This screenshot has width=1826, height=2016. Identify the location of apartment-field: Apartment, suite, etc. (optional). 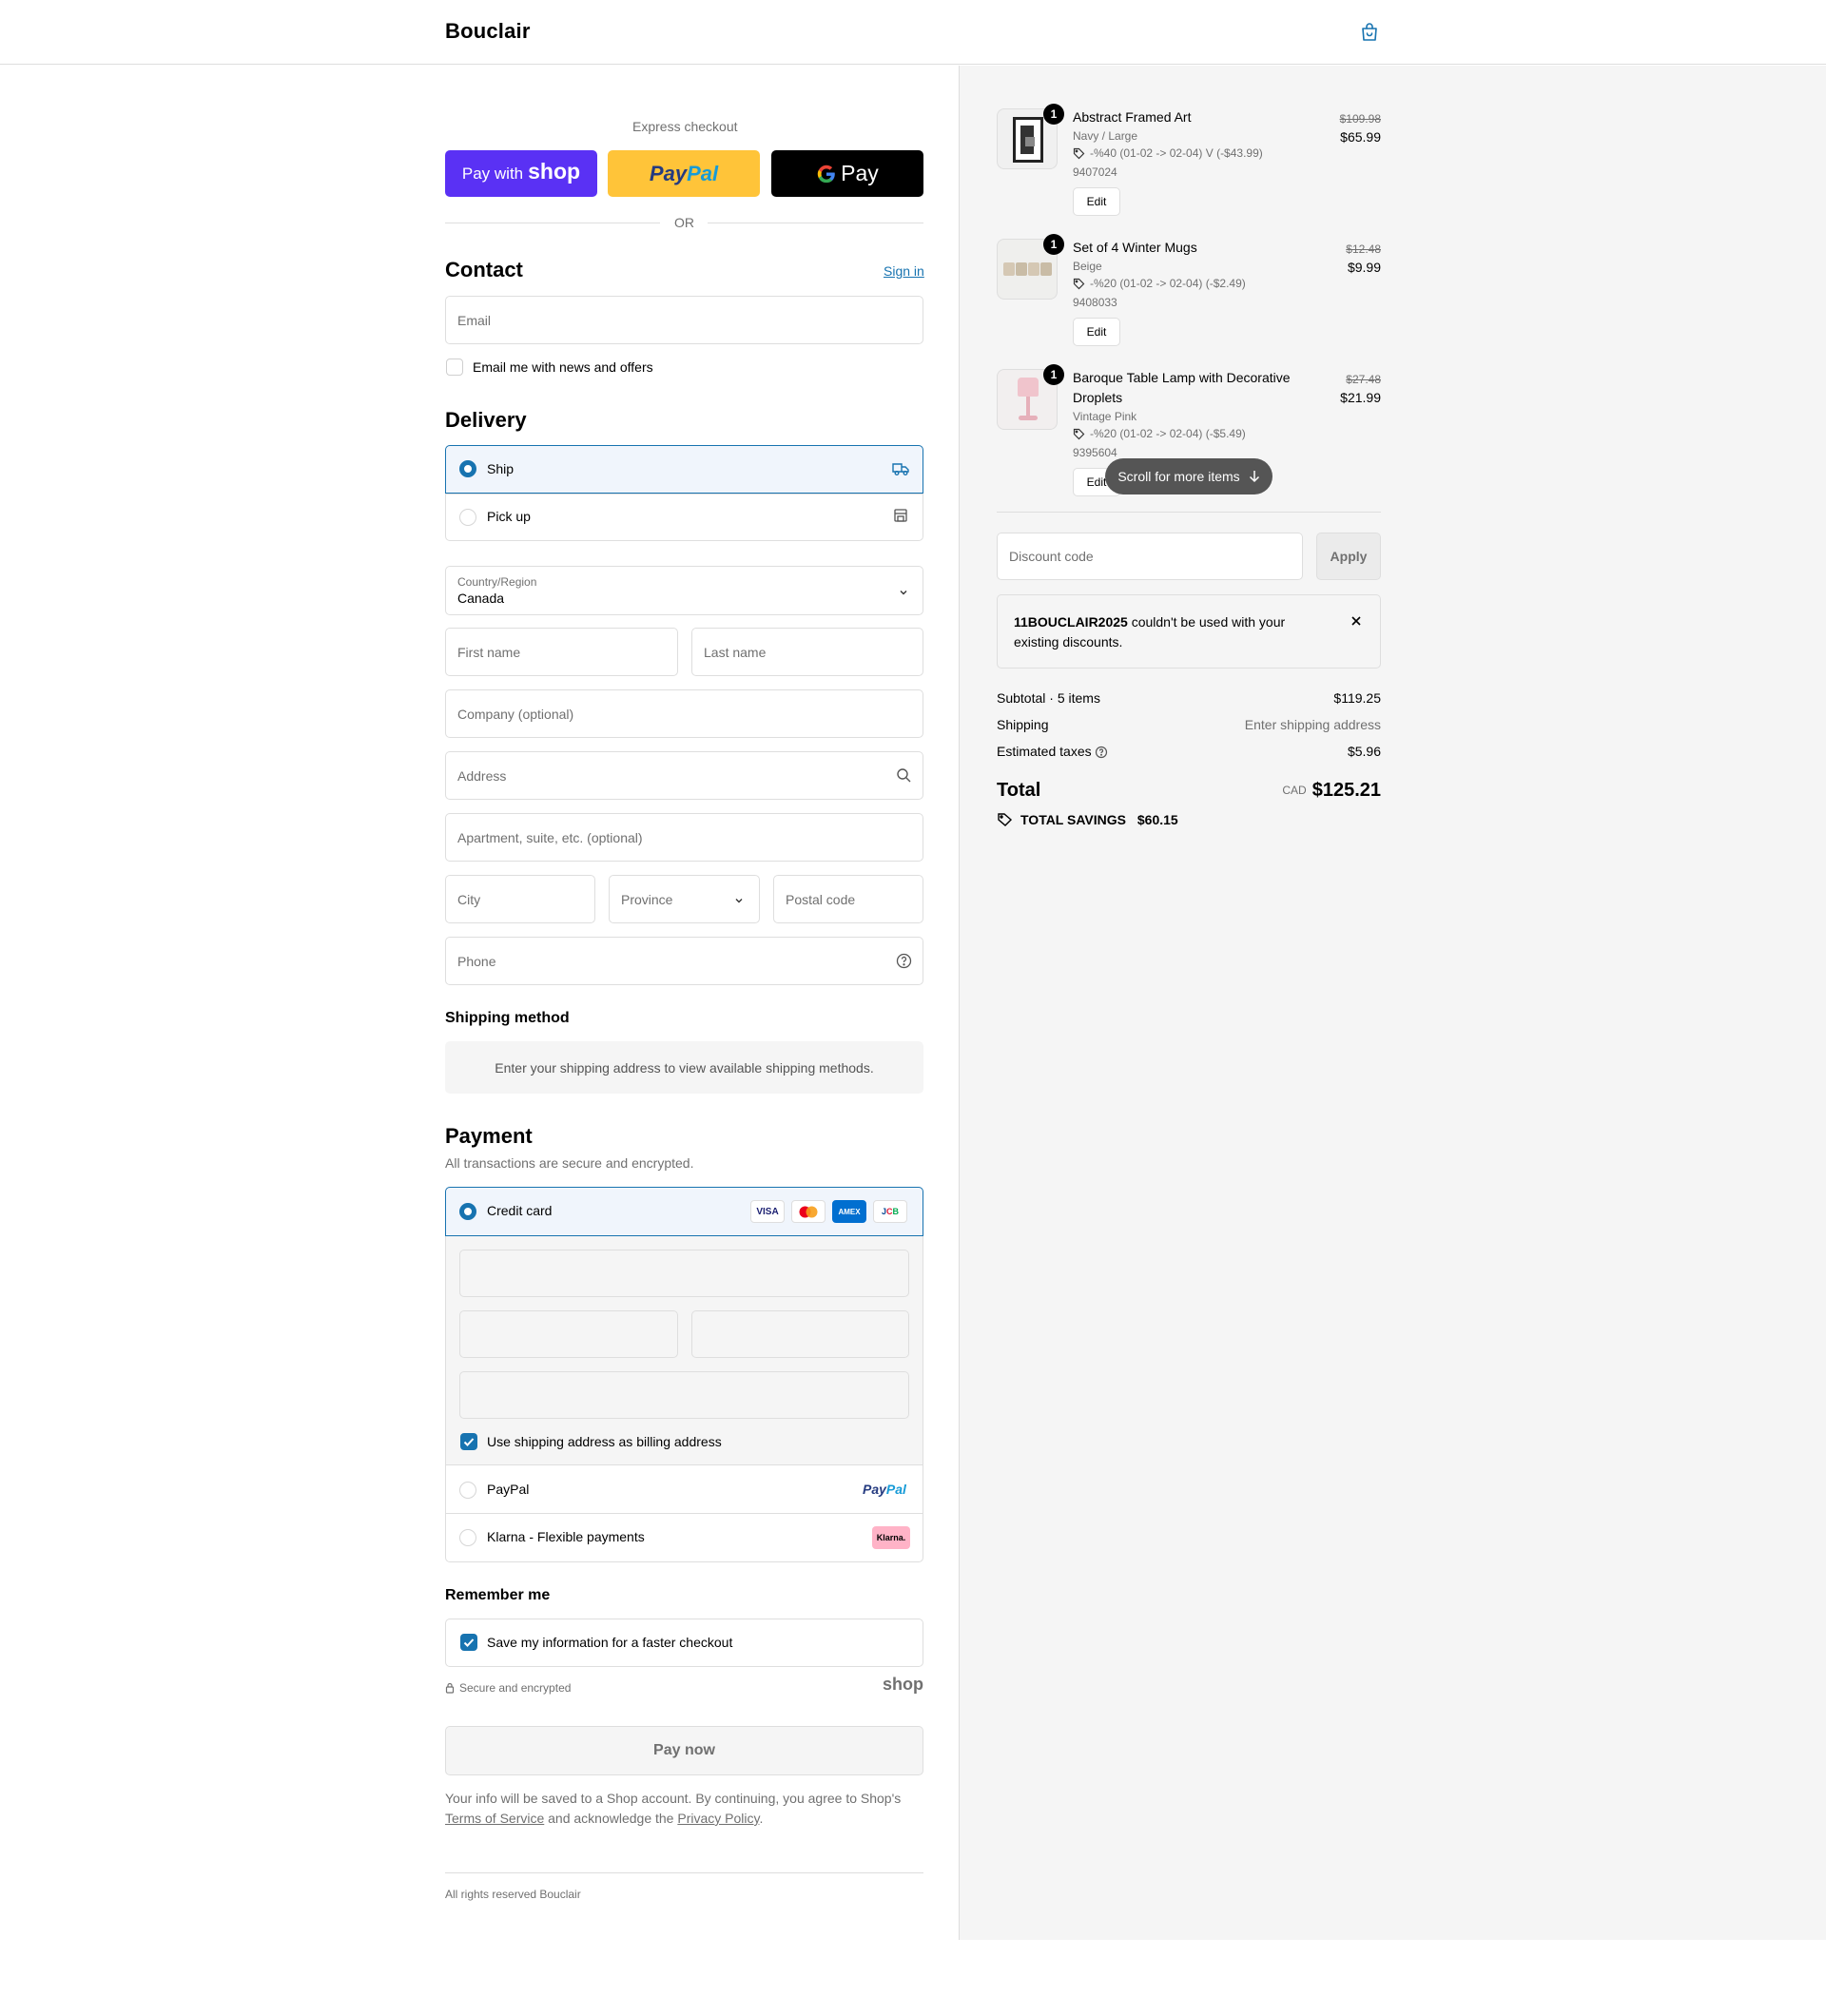
(684, 837).